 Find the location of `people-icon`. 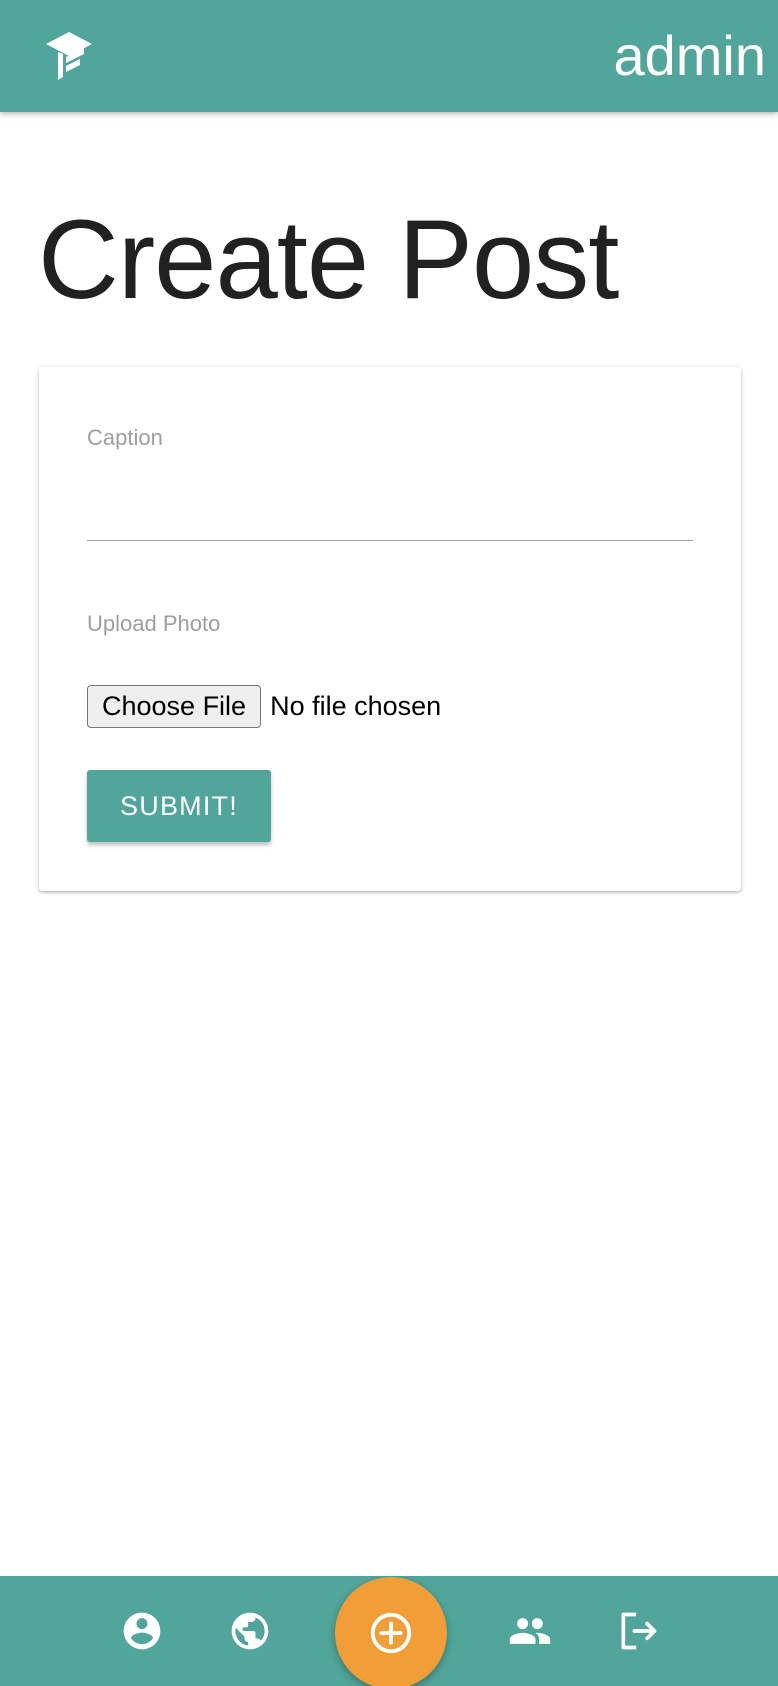

people-icon is located at coordinates (530, 1631).